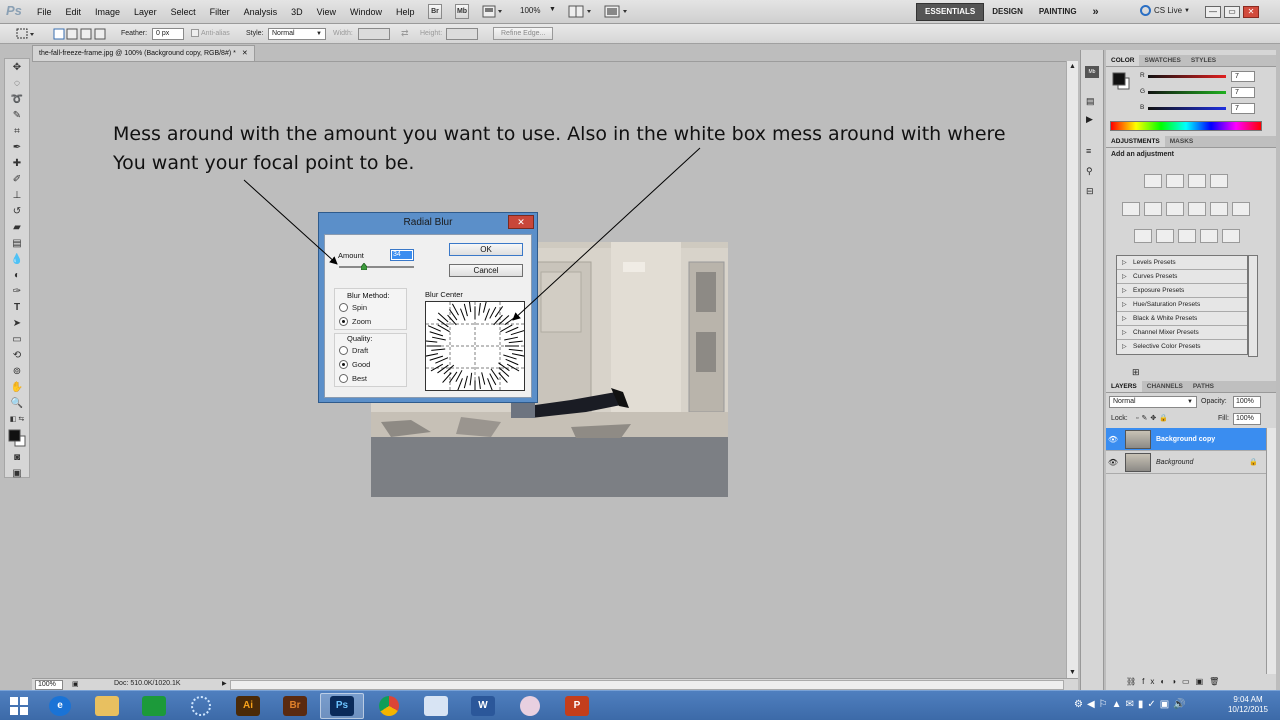  Describe the element at coordinates (552, 9) in the screenshot. I see `chevron-down-icon: ▼` at that location.